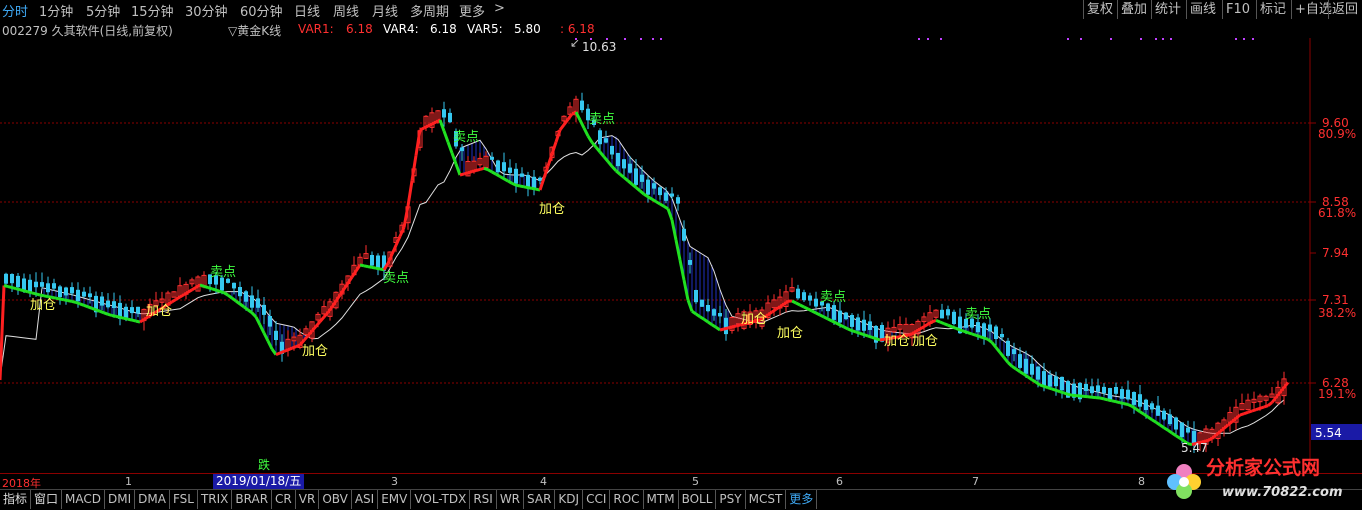 Image resolution: width=1362 pixels, height=510 pixels. I want to click on indicator-name: ▽黄金K线, so click(254, 30).